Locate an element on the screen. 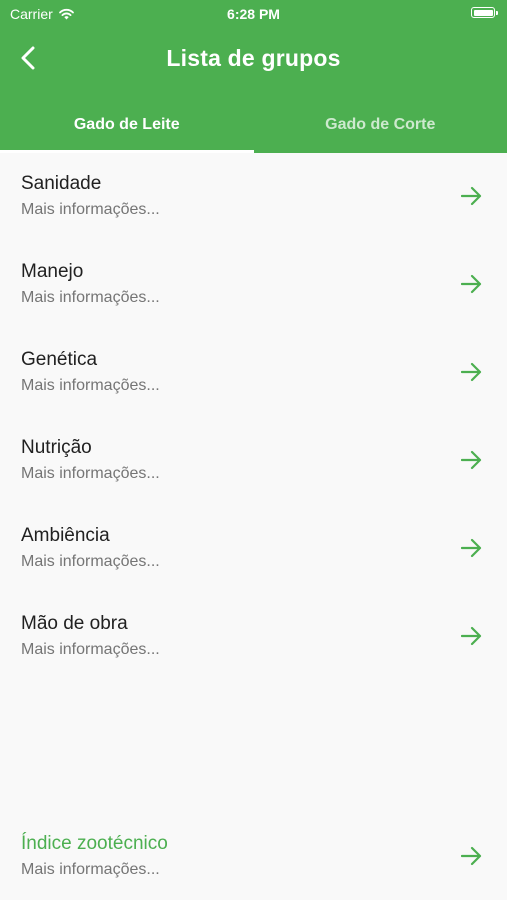 The image size is (507, 900). item-title: Manejo is located at coordinates (52, 271).